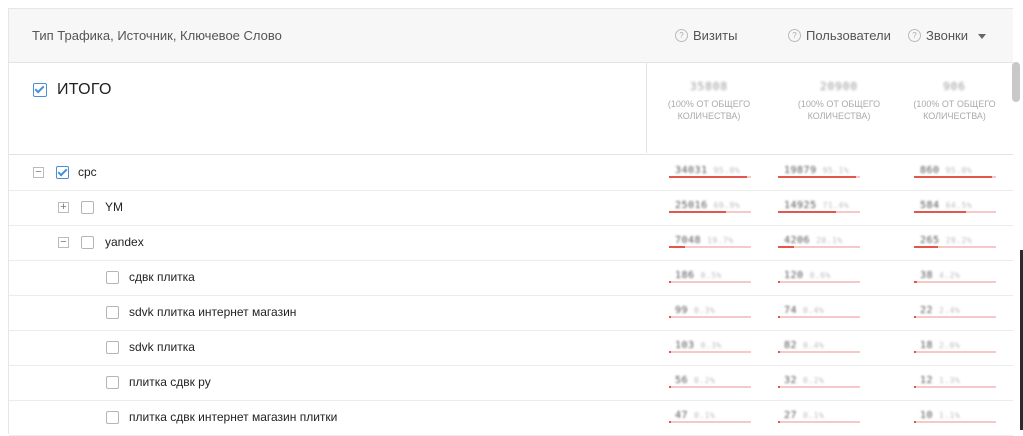 The height and width of the screenshot is (436, 1023). Describe the element at coordinates (170, 382) in the screenshot. I see `row-label: плитка сдвк ру` at that location.